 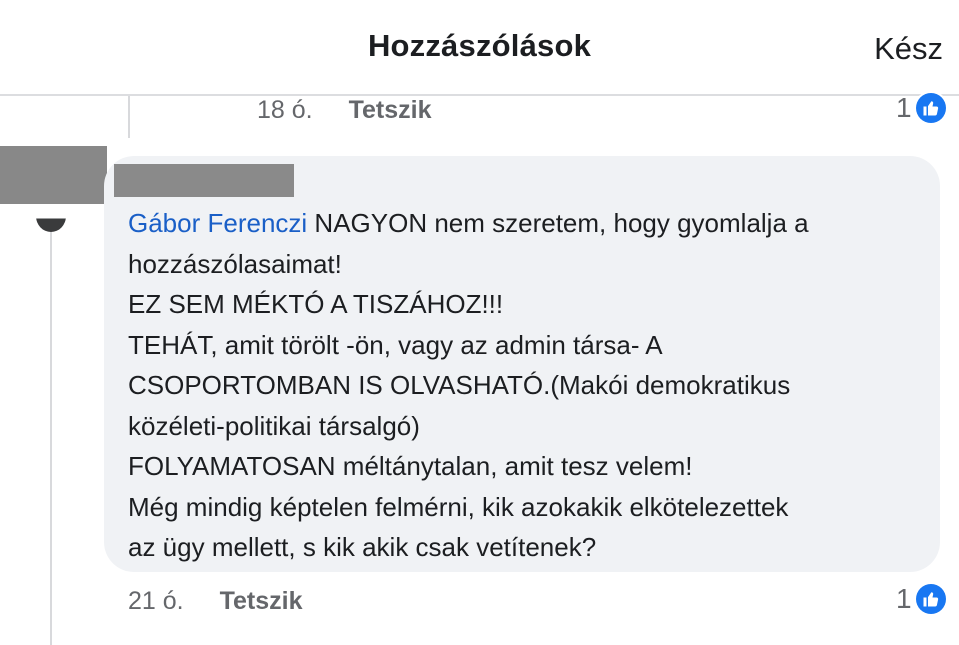 I want to click on done-button: Kész, so click(x=908, y=49).